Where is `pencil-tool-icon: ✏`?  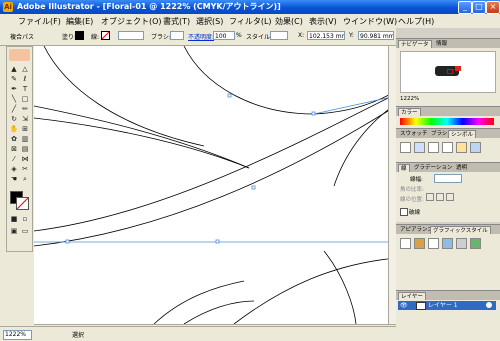
pencil-tool-icon: ✏ is located at coordinates (25, 109).